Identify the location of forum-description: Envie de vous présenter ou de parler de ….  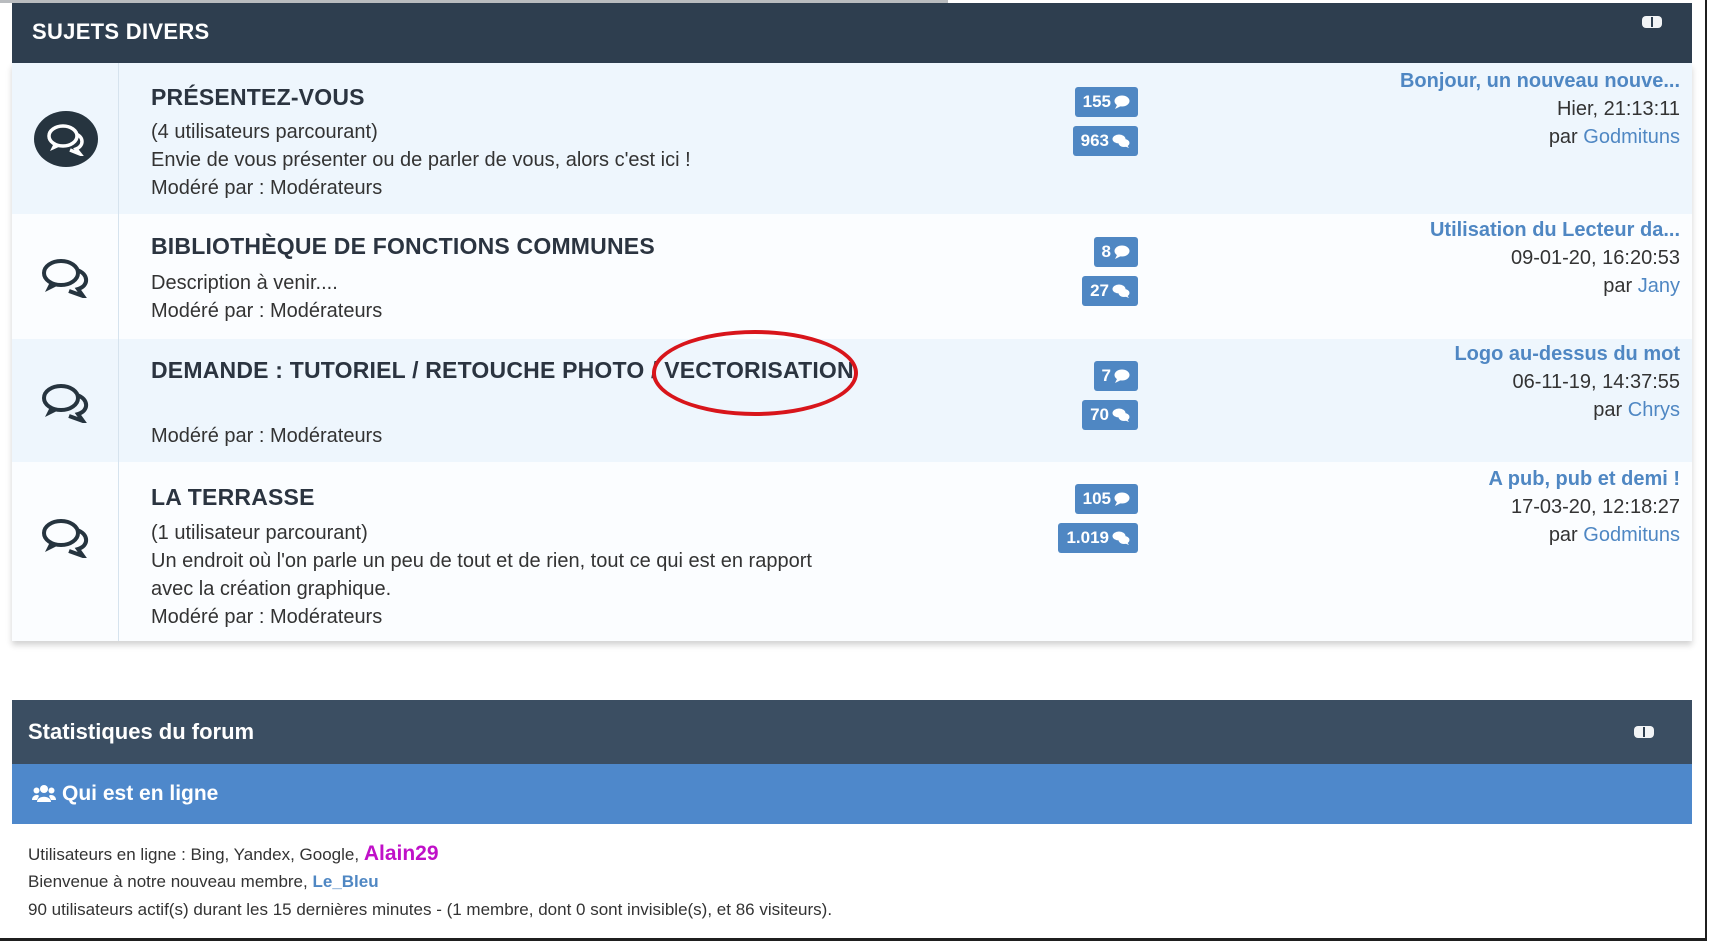
(421, 160).